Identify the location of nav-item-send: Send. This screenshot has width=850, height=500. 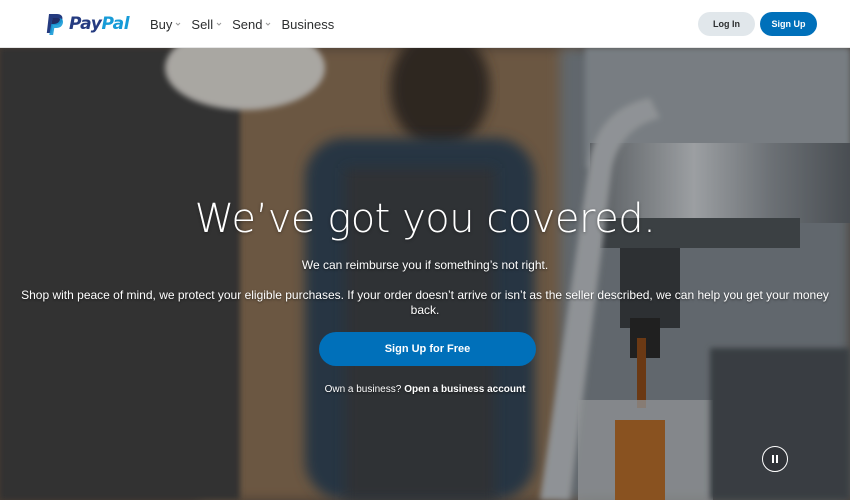
(251, 24).